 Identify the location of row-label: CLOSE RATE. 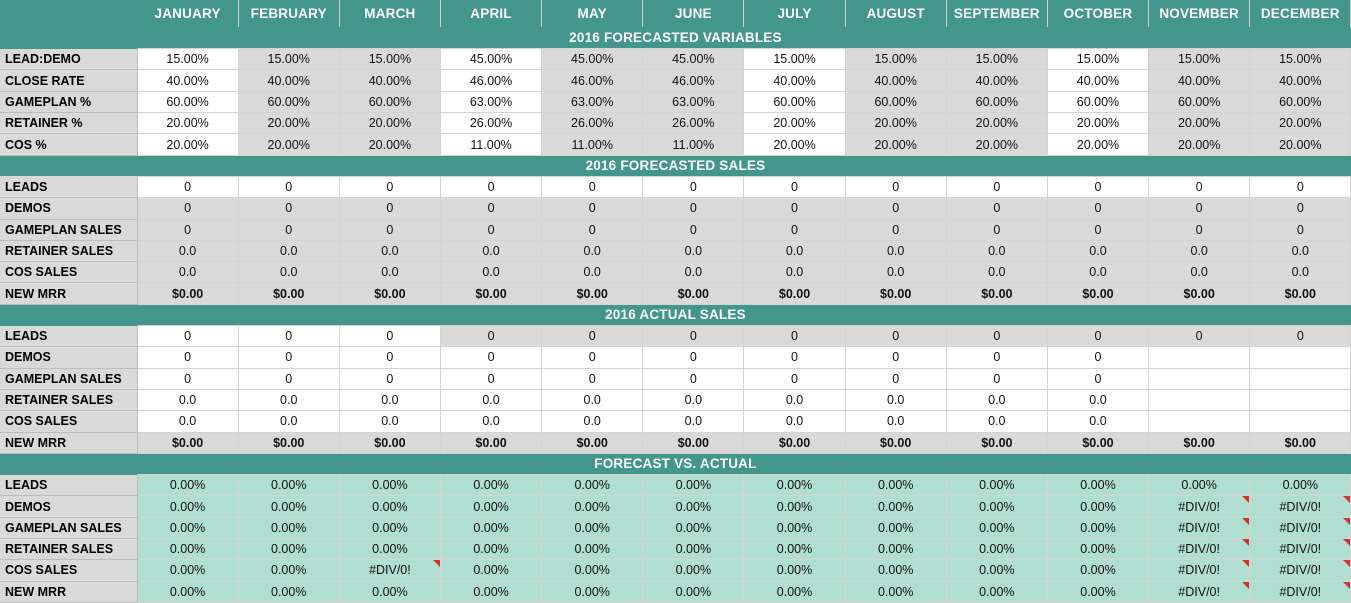
(69, 80).